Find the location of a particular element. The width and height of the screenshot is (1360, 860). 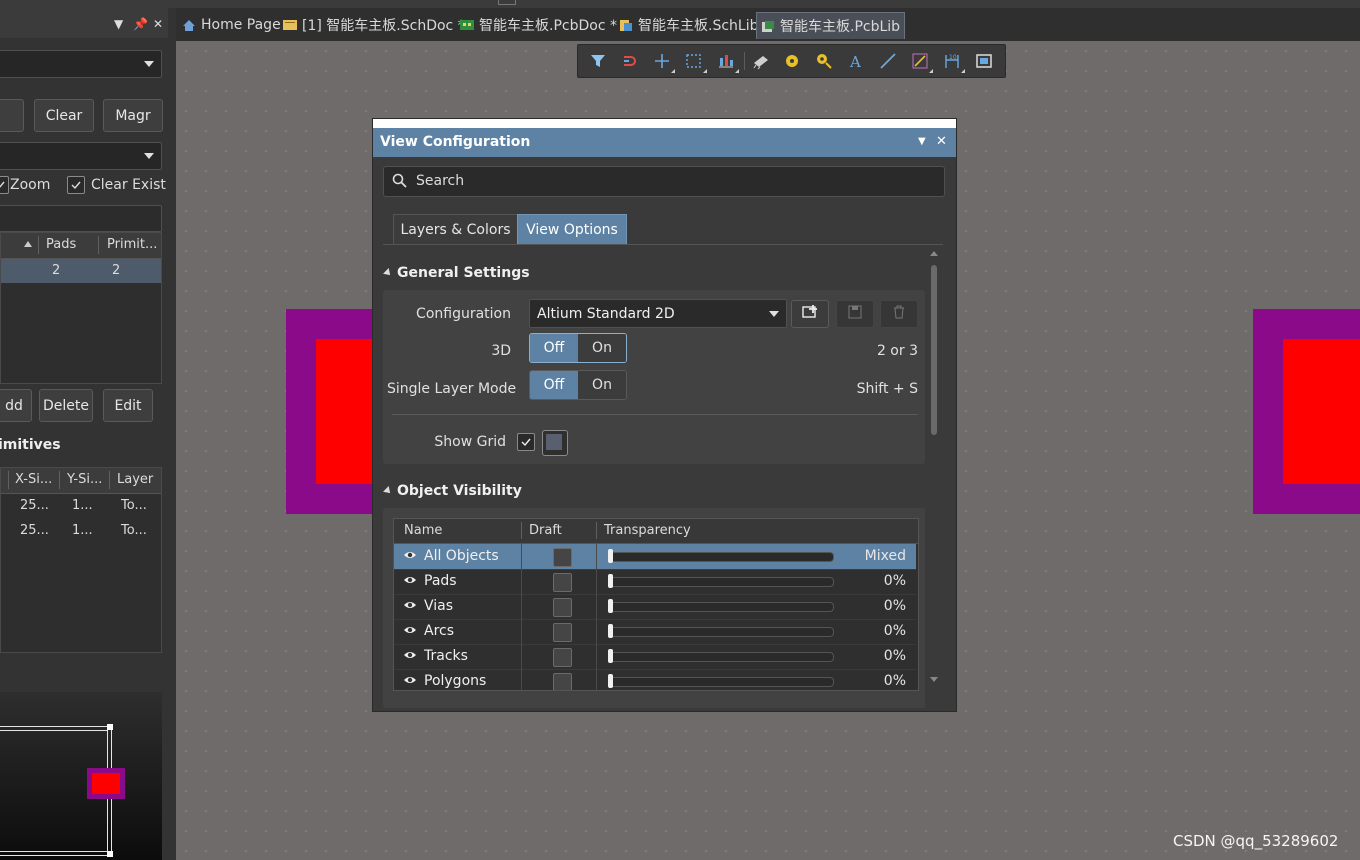

tab-pcblib: 智能车主板.PcbLib is located at coordinates (831, 25).